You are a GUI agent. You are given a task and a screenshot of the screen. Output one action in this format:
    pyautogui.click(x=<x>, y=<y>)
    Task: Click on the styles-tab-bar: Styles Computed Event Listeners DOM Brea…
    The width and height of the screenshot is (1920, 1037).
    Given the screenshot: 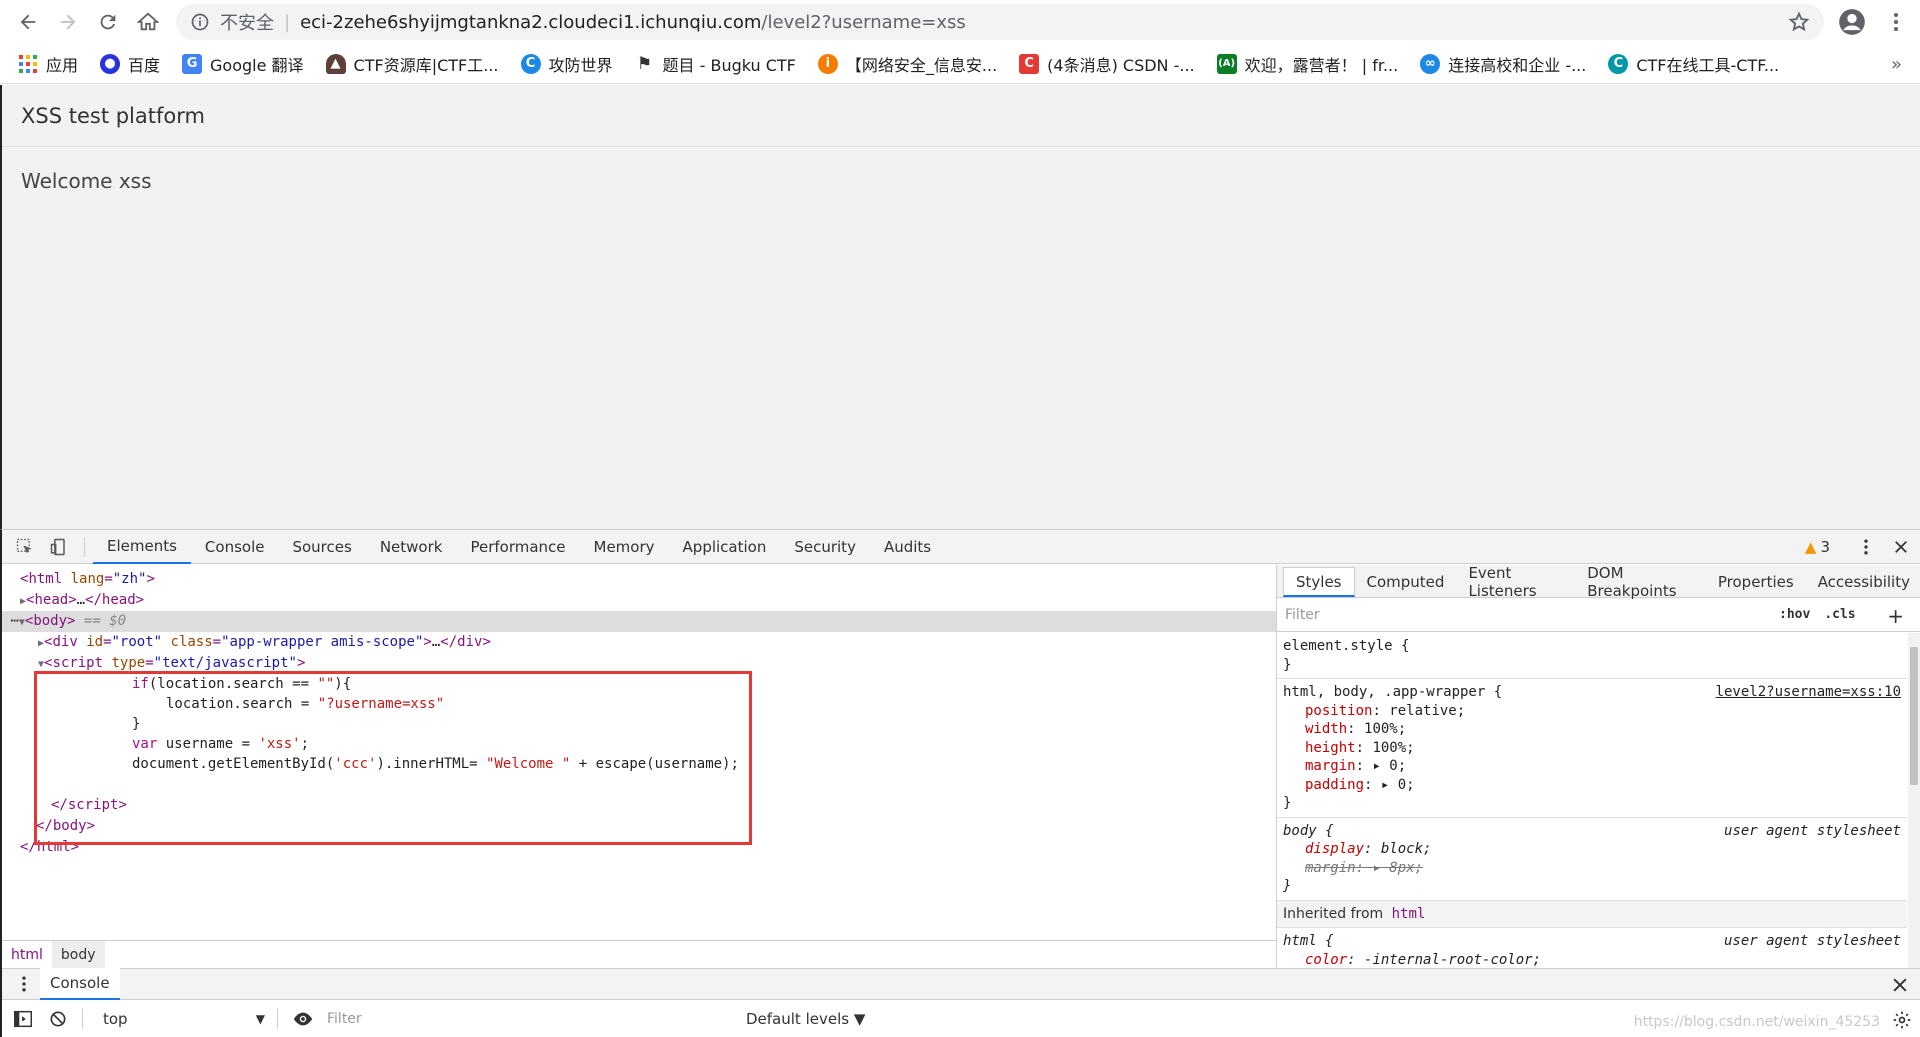 What is the action you would take?
    pyautogui.click(x=1598, y=582)
    